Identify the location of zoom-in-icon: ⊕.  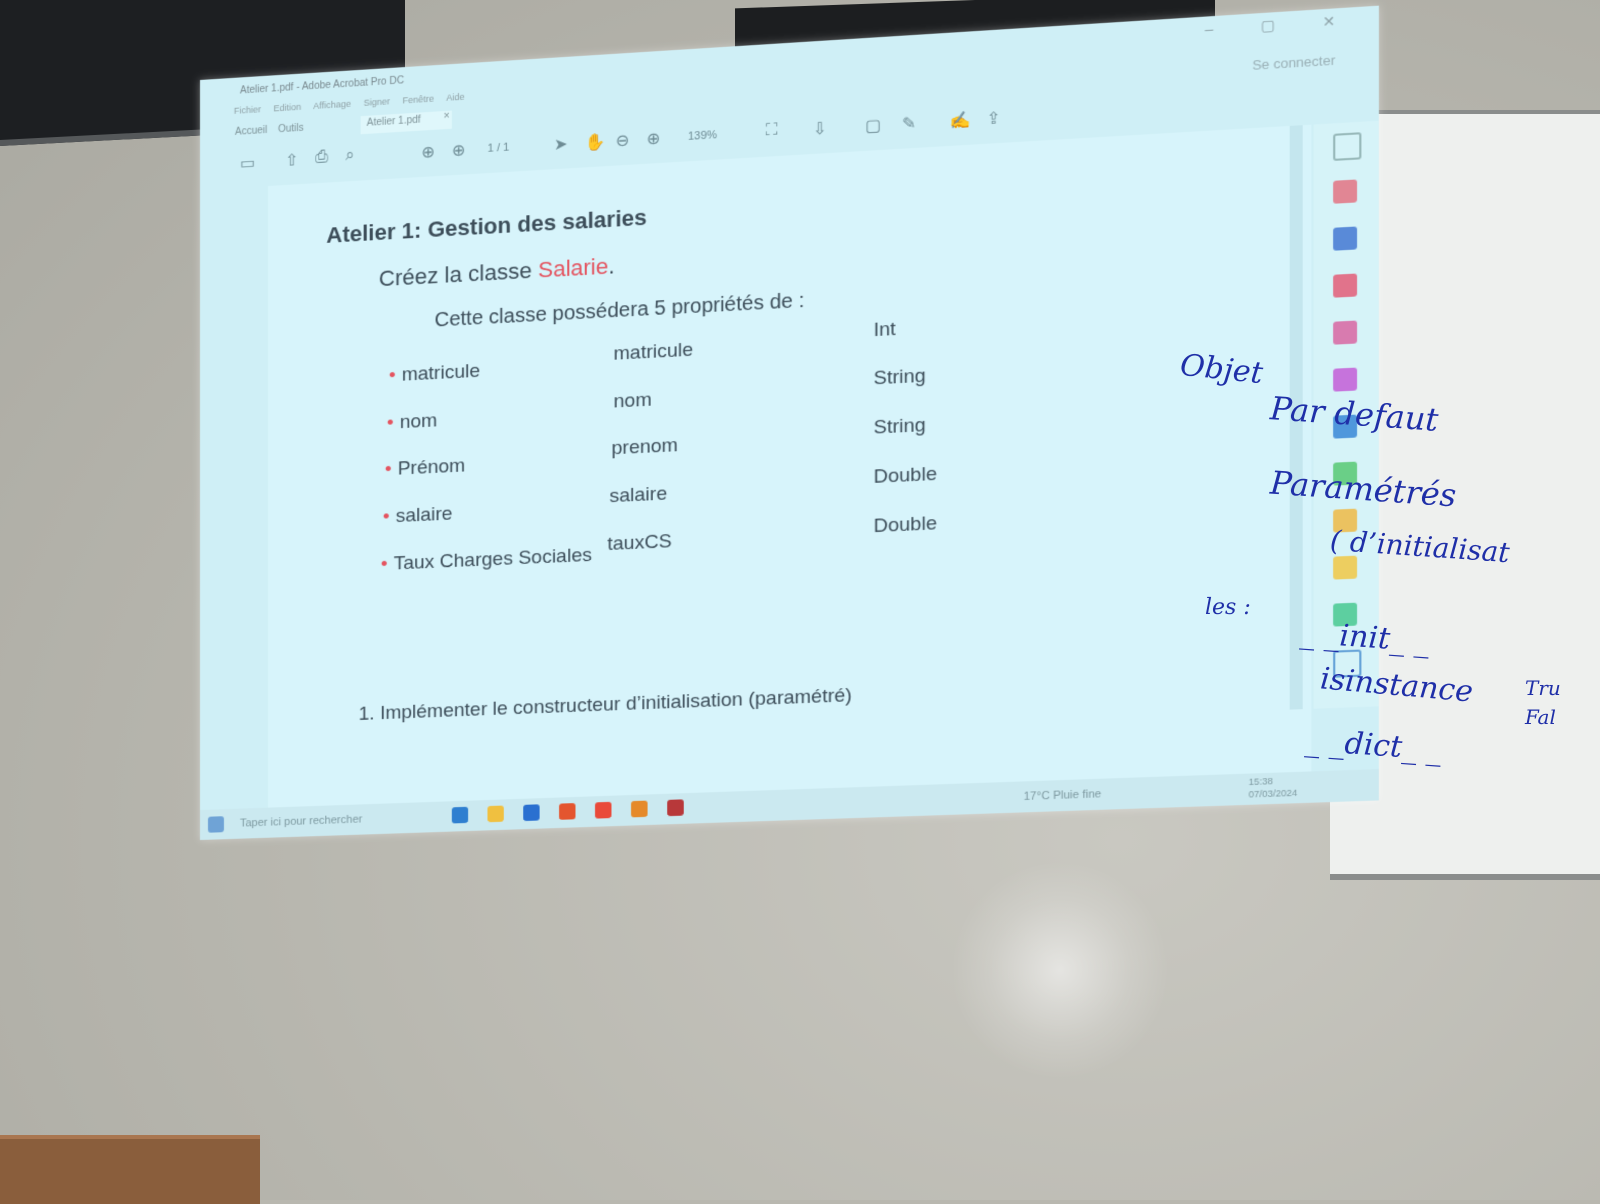
(654, 138).